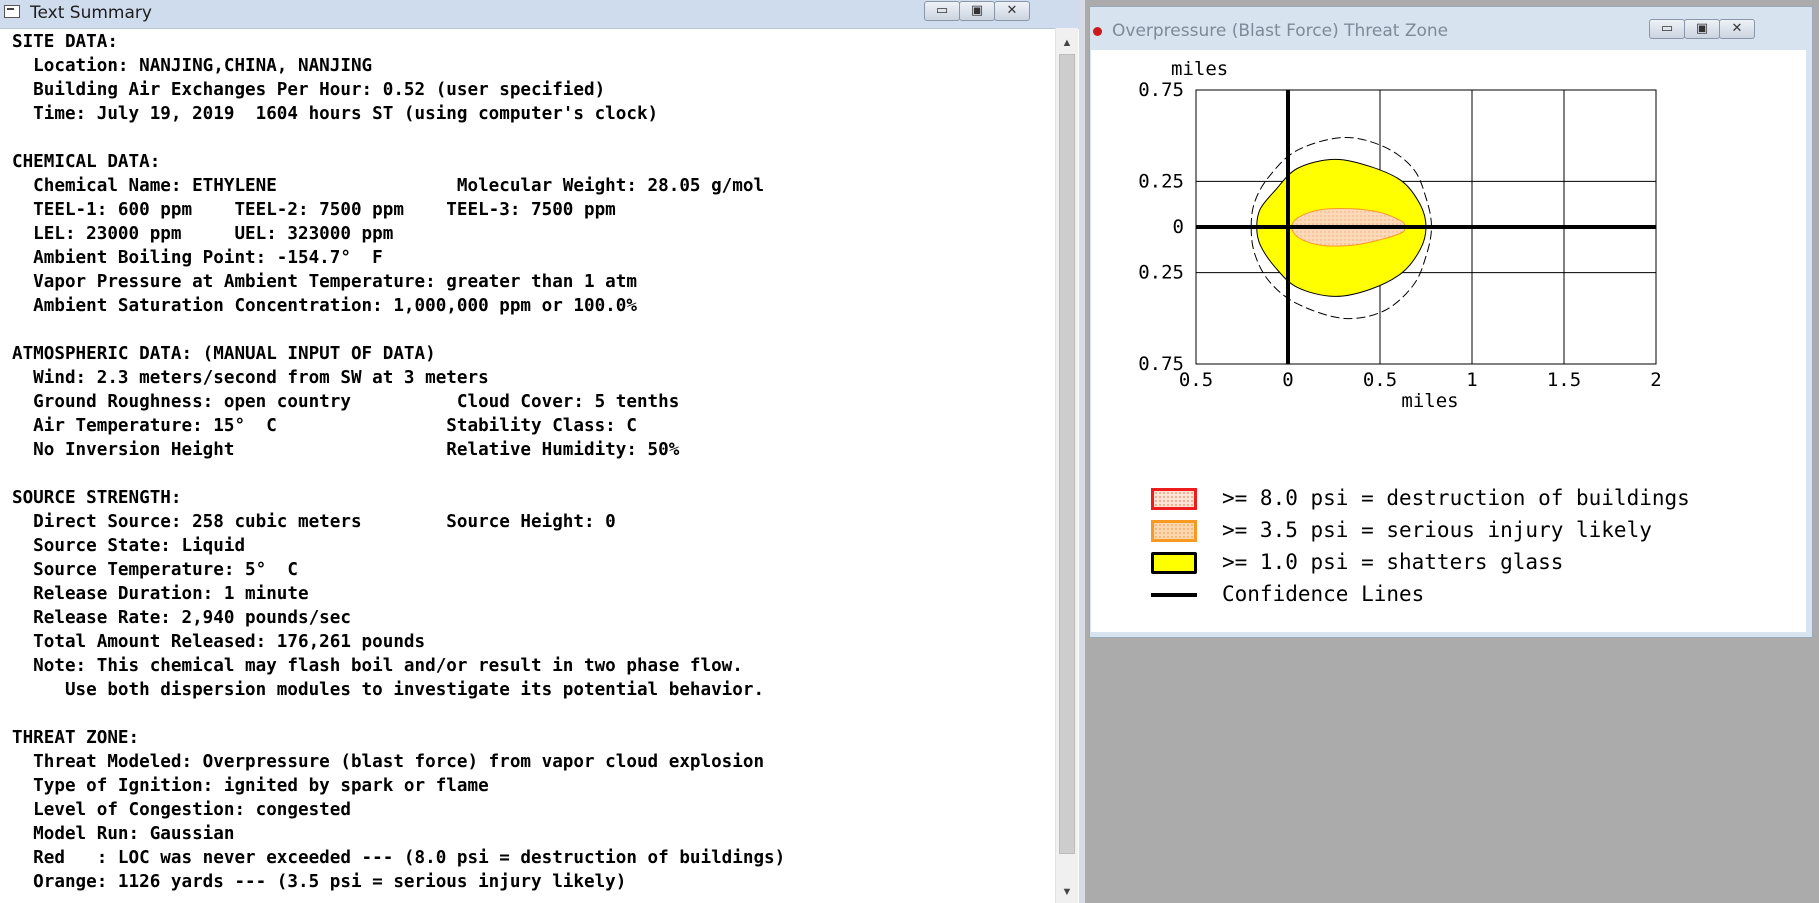  I want to click on legend-item-orange: >= 3.5 psi = serious injury likely, so click(1471, 532).